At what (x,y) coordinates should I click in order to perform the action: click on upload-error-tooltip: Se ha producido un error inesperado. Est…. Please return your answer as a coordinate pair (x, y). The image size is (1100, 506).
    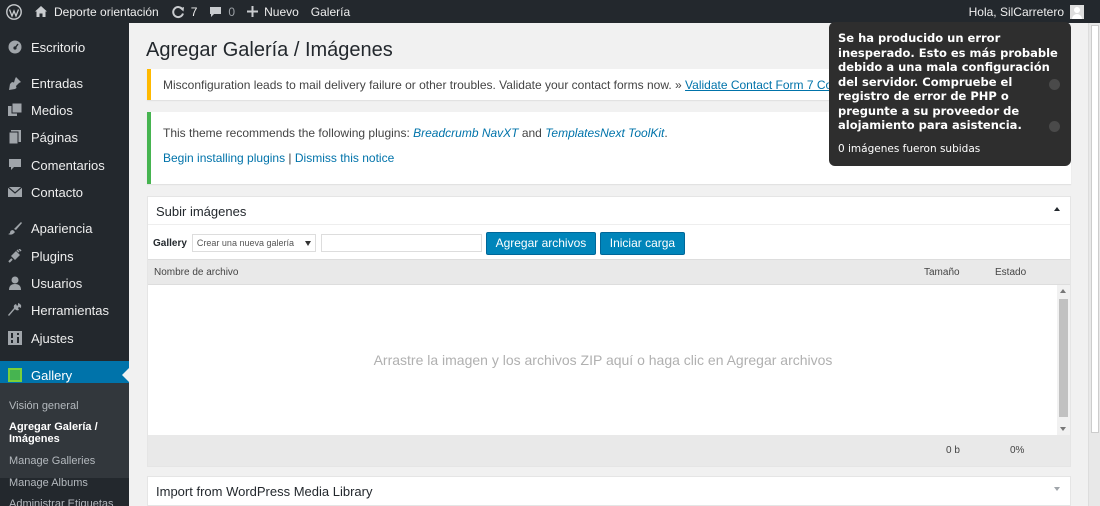
    Looking at the image, I should click on (950, 94).